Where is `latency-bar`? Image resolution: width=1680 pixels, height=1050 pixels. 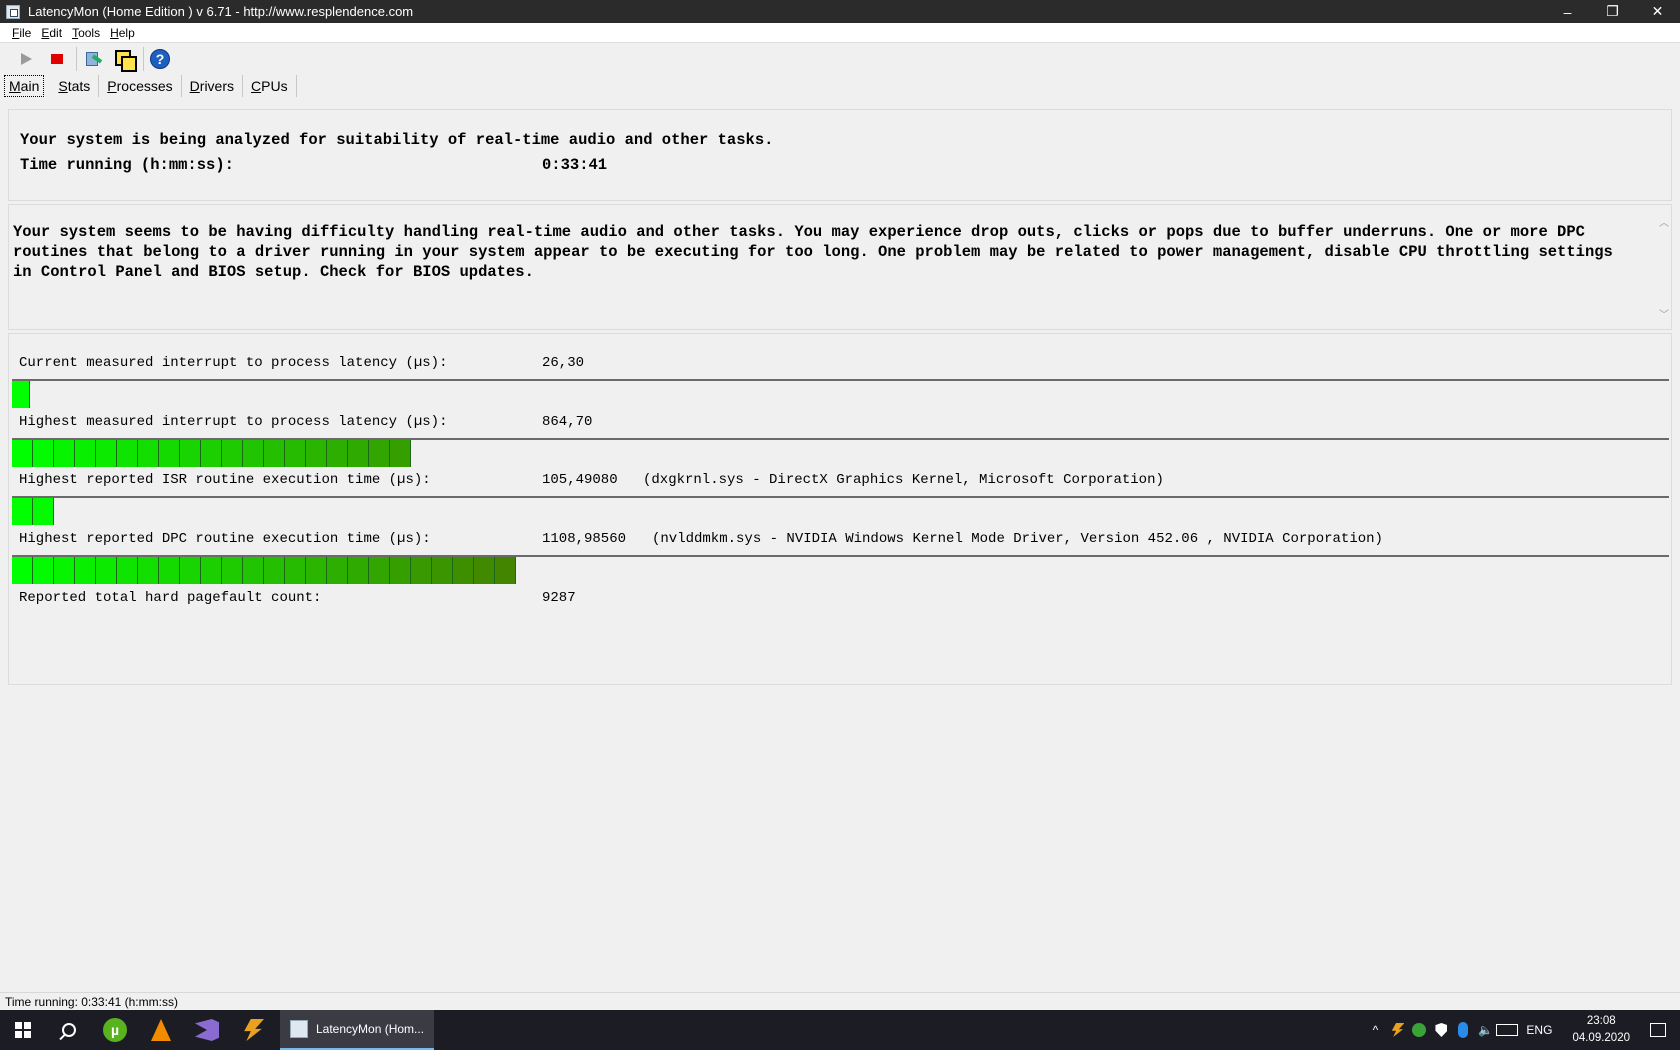
latency-bar is located at coordinates (840, 452).